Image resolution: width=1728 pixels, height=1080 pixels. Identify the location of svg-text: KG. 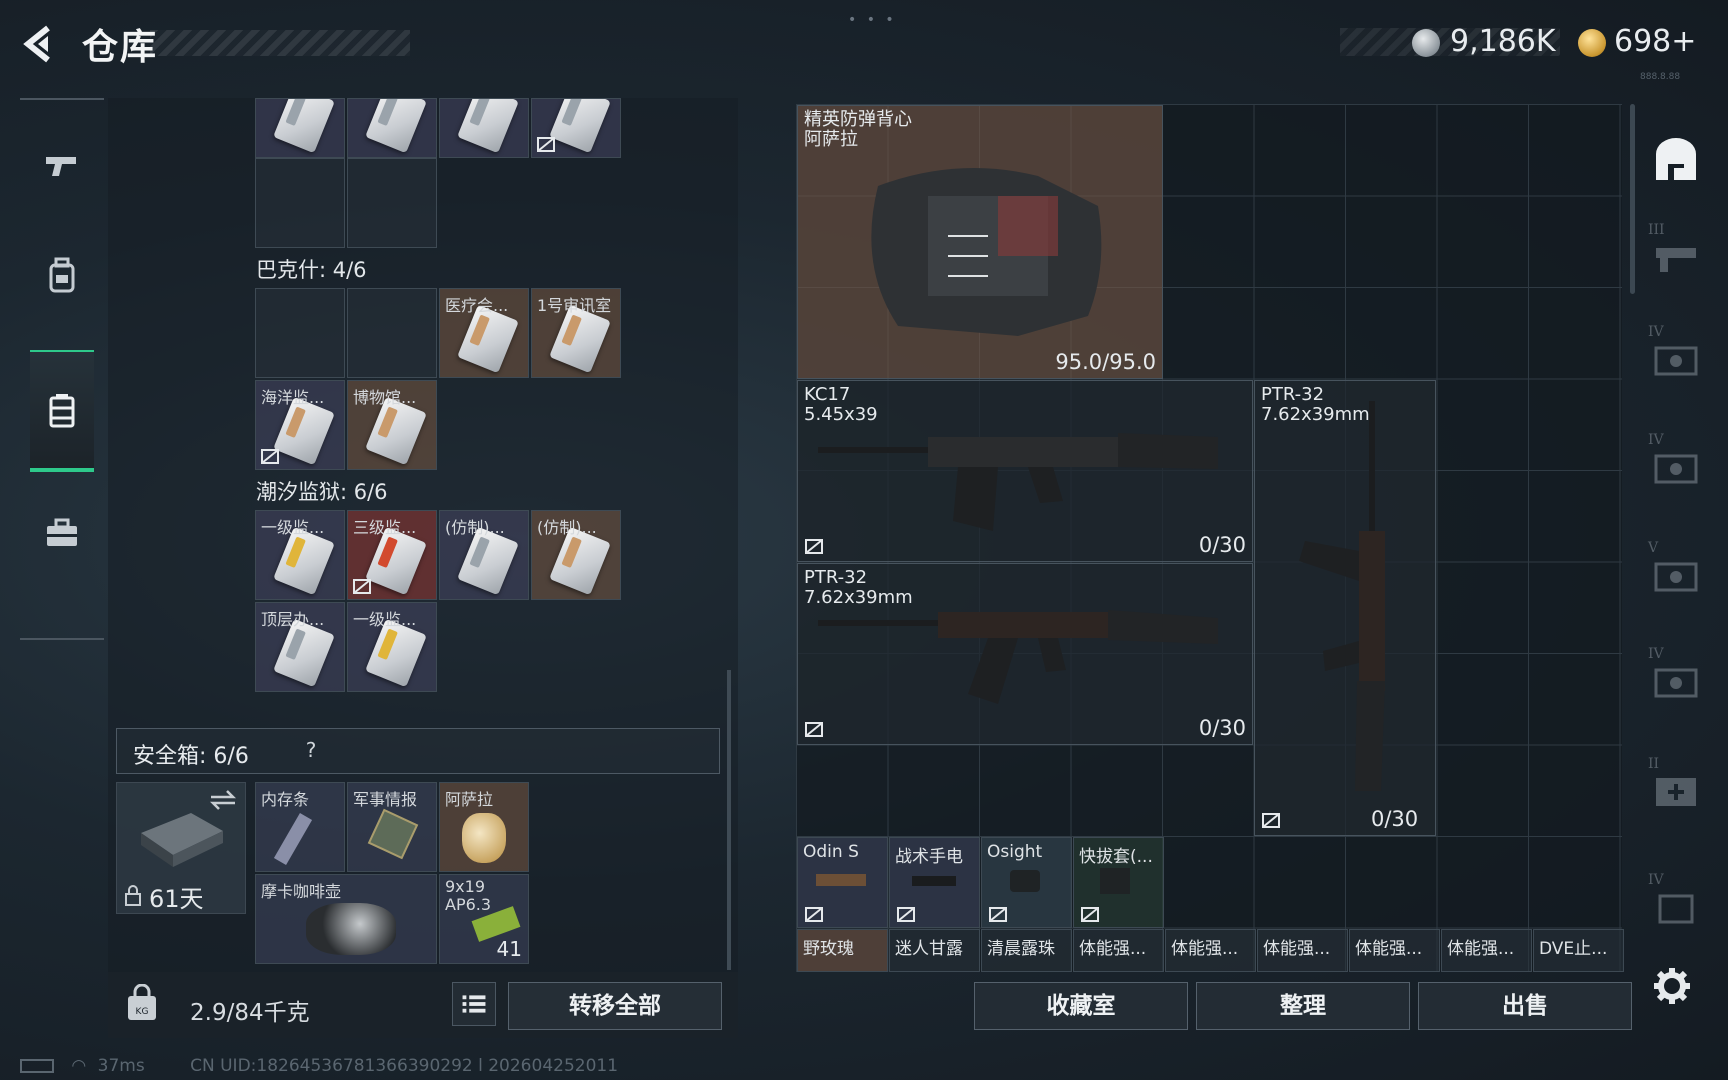
(142, 1012).